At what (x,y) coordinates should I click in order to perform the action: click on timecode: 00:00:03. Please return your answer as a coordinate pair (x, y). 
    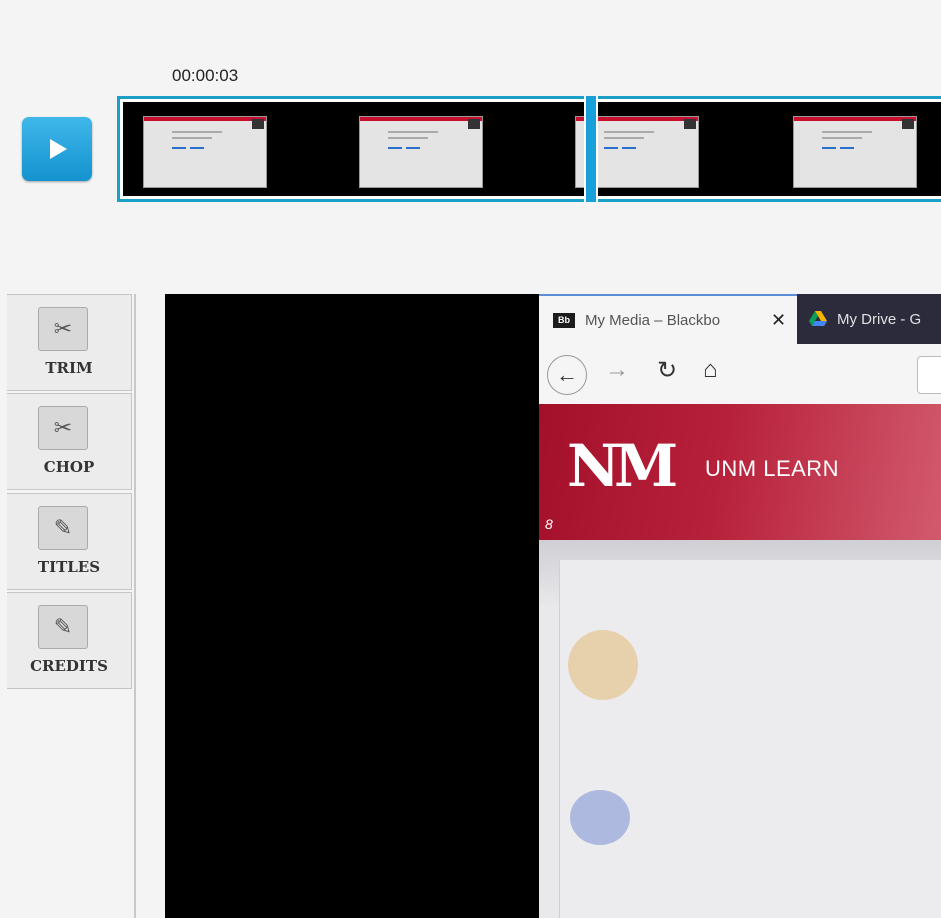
    Looking at the image, I should click on (205, 75).